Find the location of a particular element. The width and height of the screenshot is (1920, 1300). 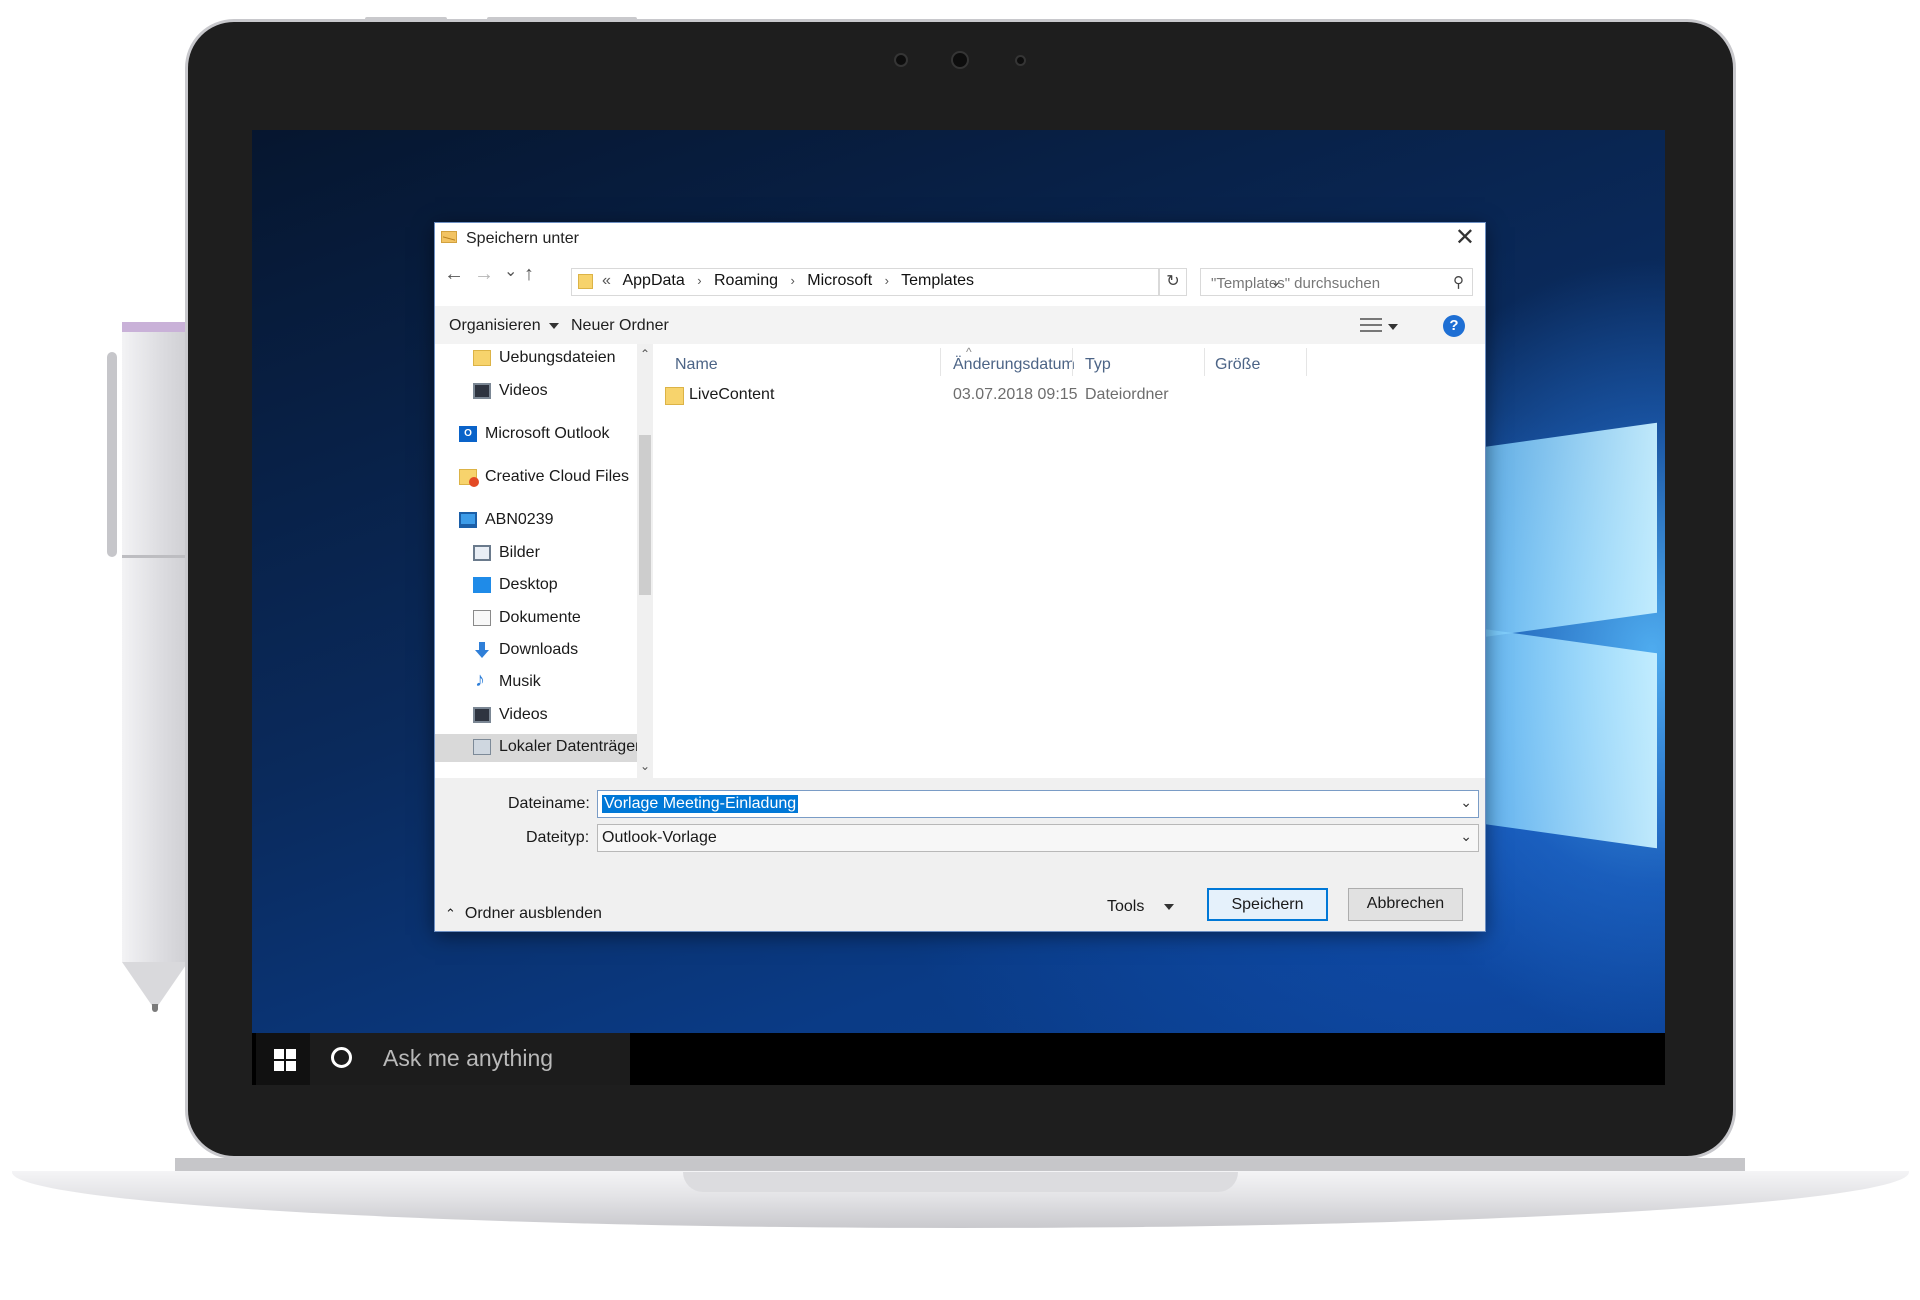

file-type: Dateiordner is located at coordinates (1127, 394).